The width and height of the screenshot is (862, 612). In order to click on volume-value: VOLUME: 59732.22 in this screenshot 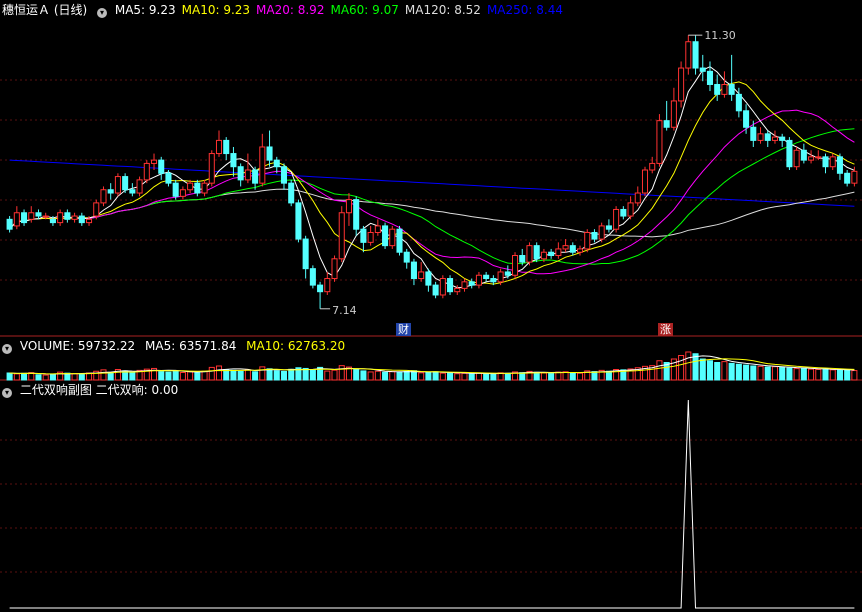, I will do `click(77, 346)`.